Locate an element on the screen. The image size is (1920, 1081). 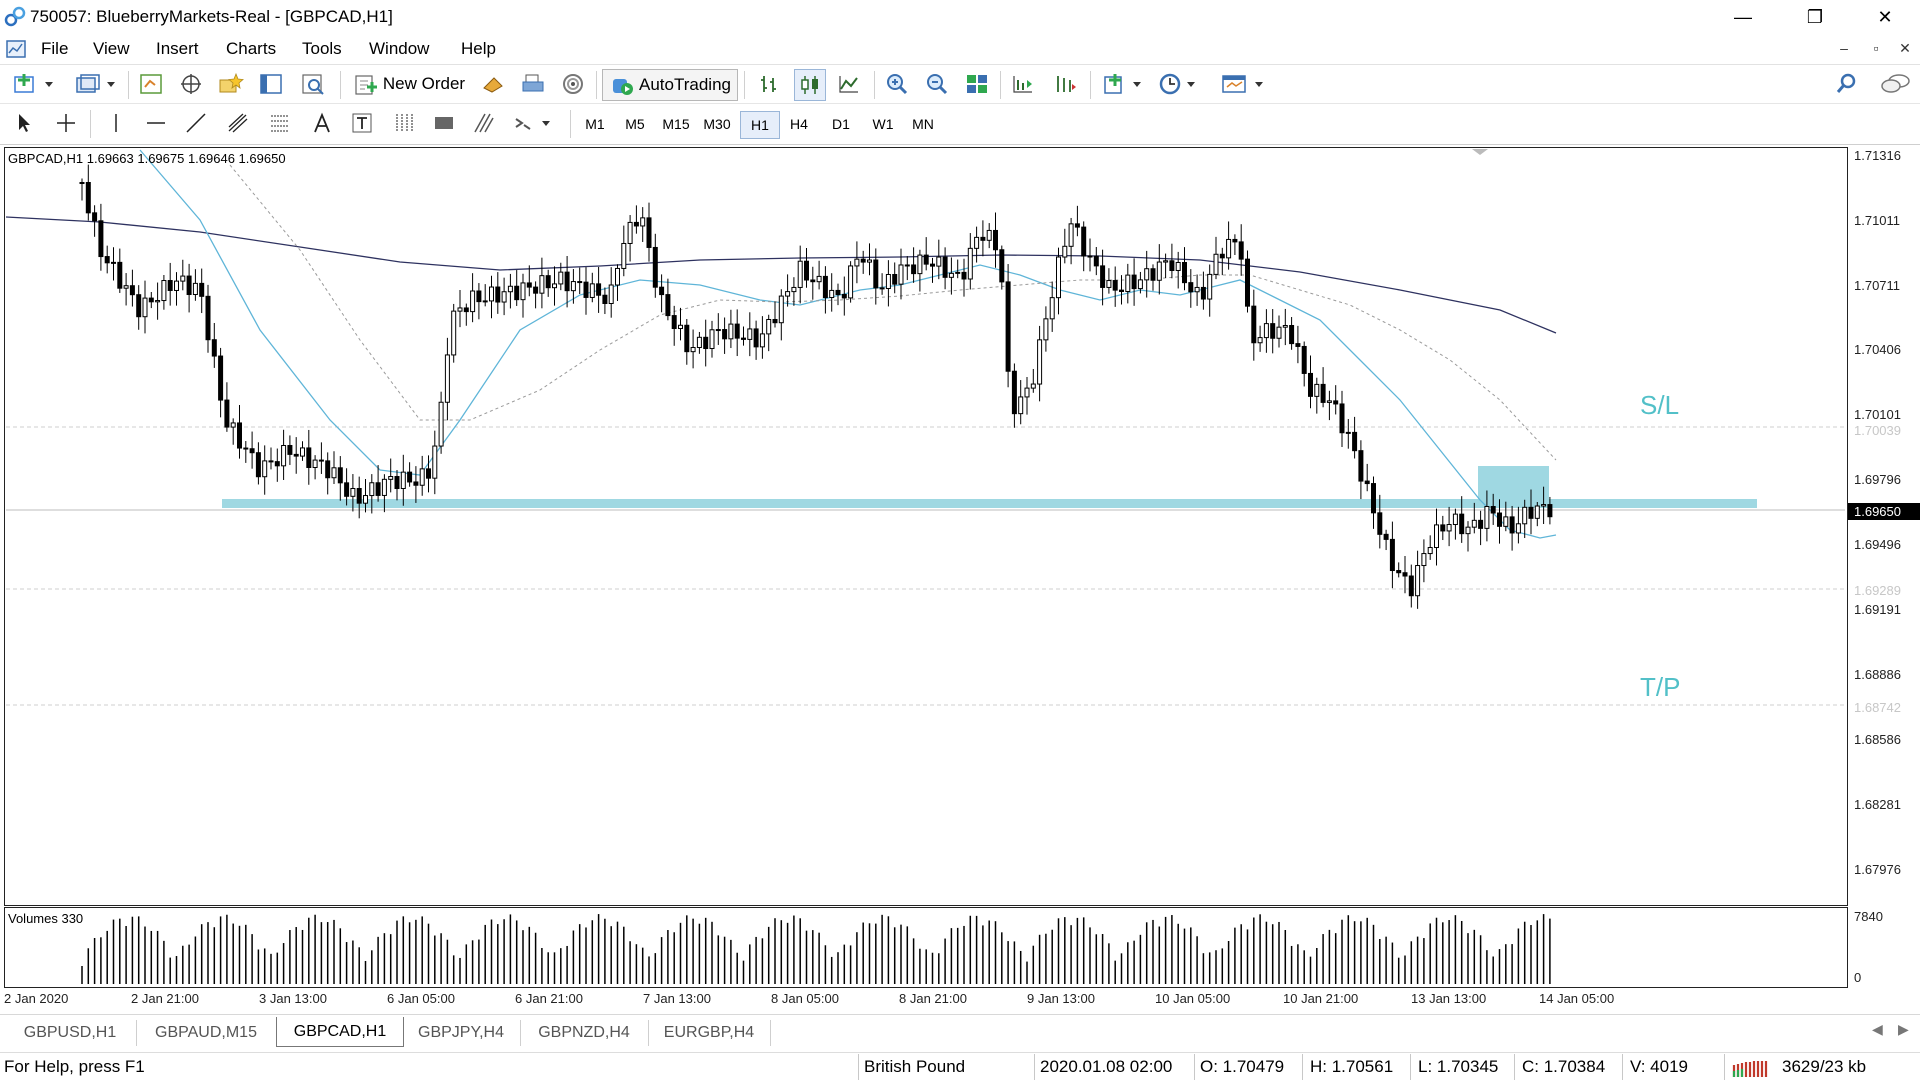
new-chart-button is located at coordinates (33, 84).